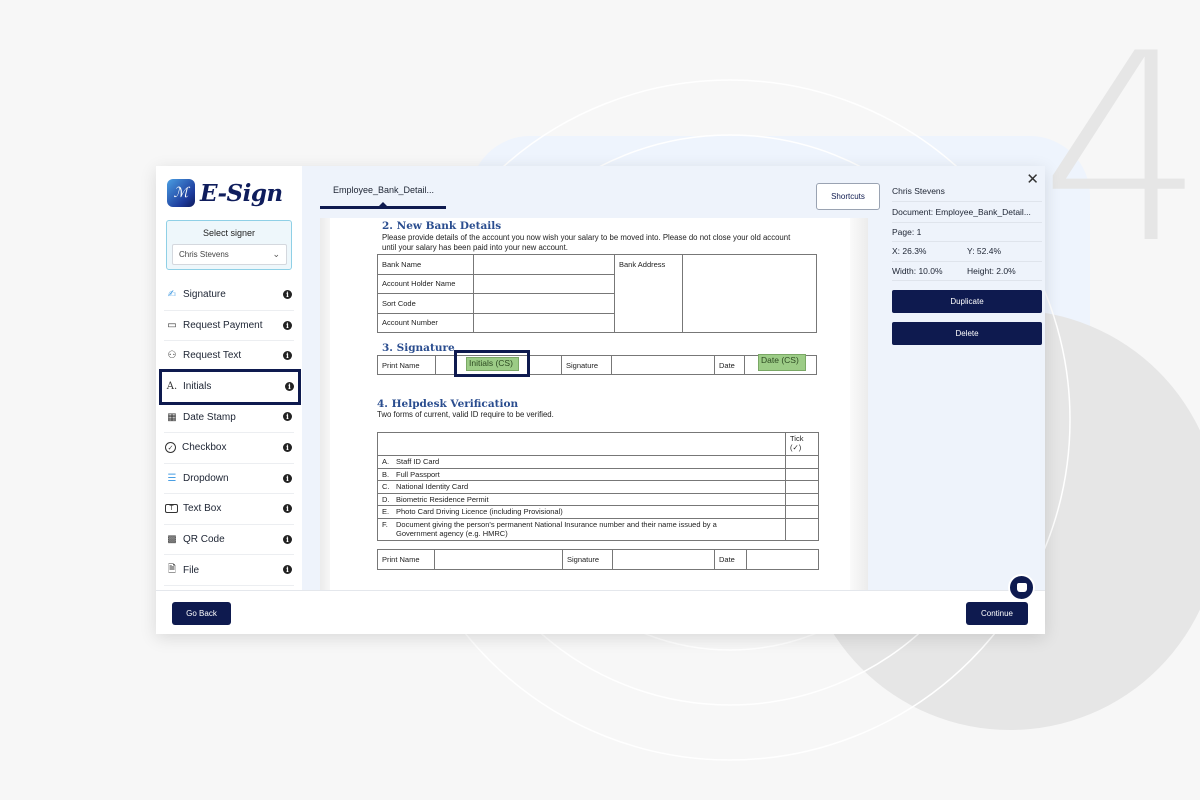  Describe the element at coordinates (967, 301) in the screenshot. I see `duplicate-button: Duplicate` at that location.